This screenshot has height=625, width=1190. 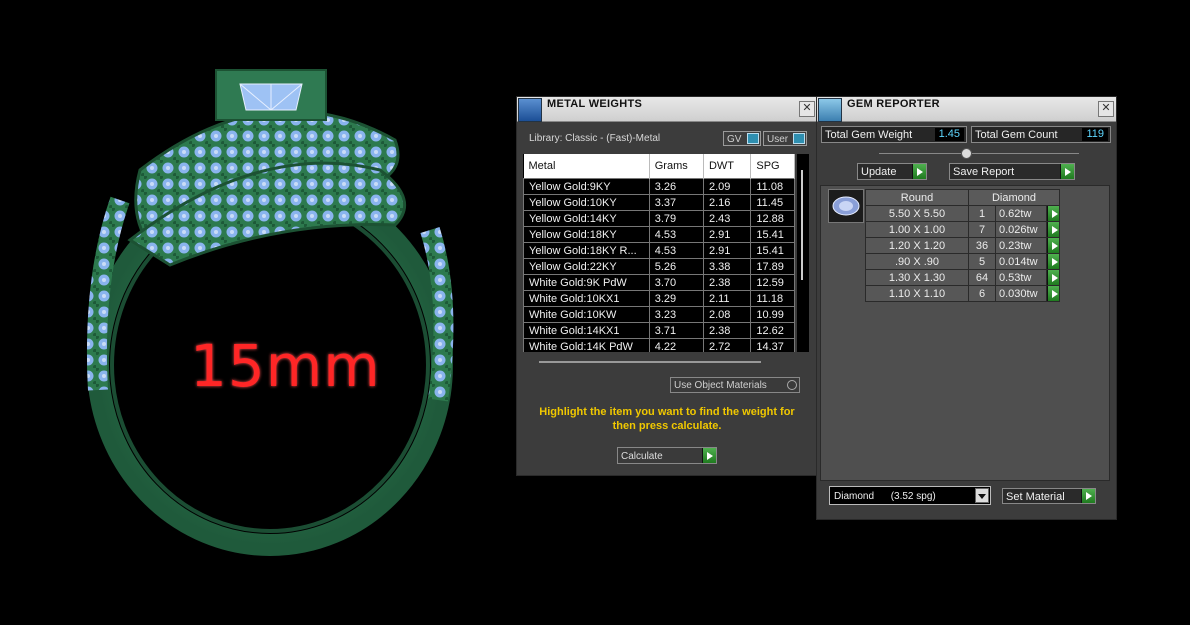 What do you see at coordinates (979, 153) in the screenshot?
I see `gem-slider` at bounding box center [979, 153].